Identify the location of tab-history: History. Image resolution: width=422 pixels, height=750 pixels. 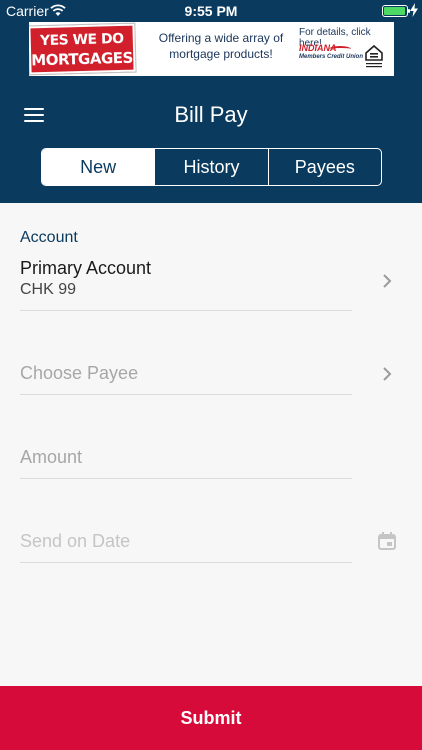
(210, 167).